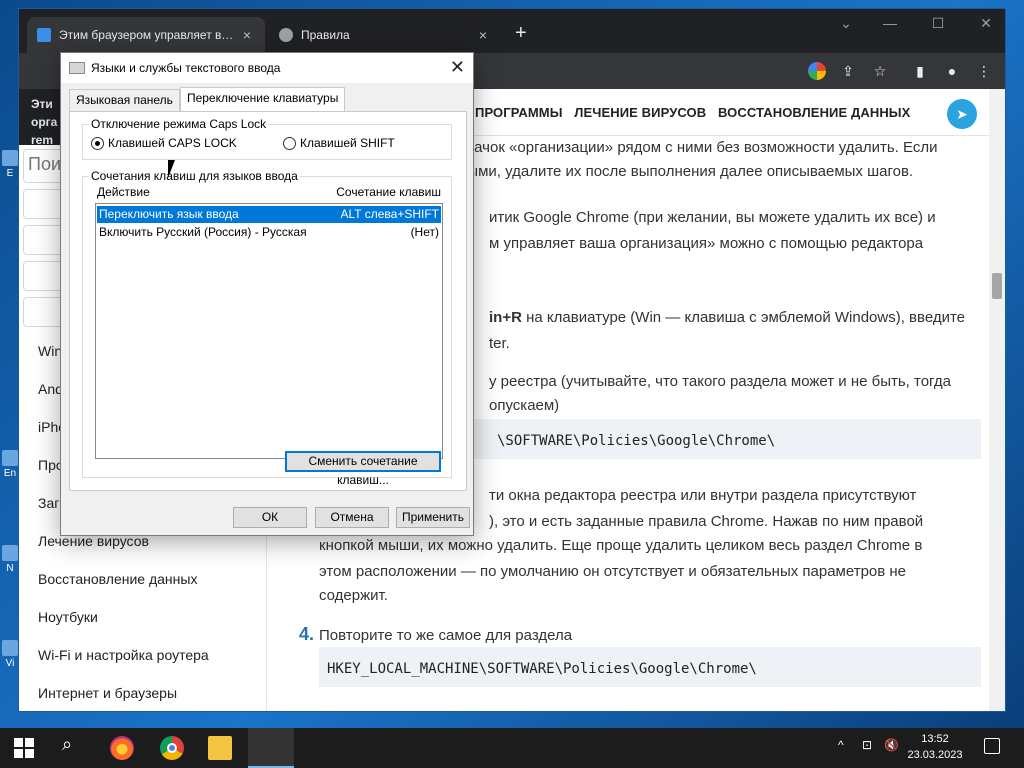 The width and height of the screenshot is (1024, 768). Describe the element at coordinates (74, 746) in the screenshot. I see `search-icon: ⌕` at that location.